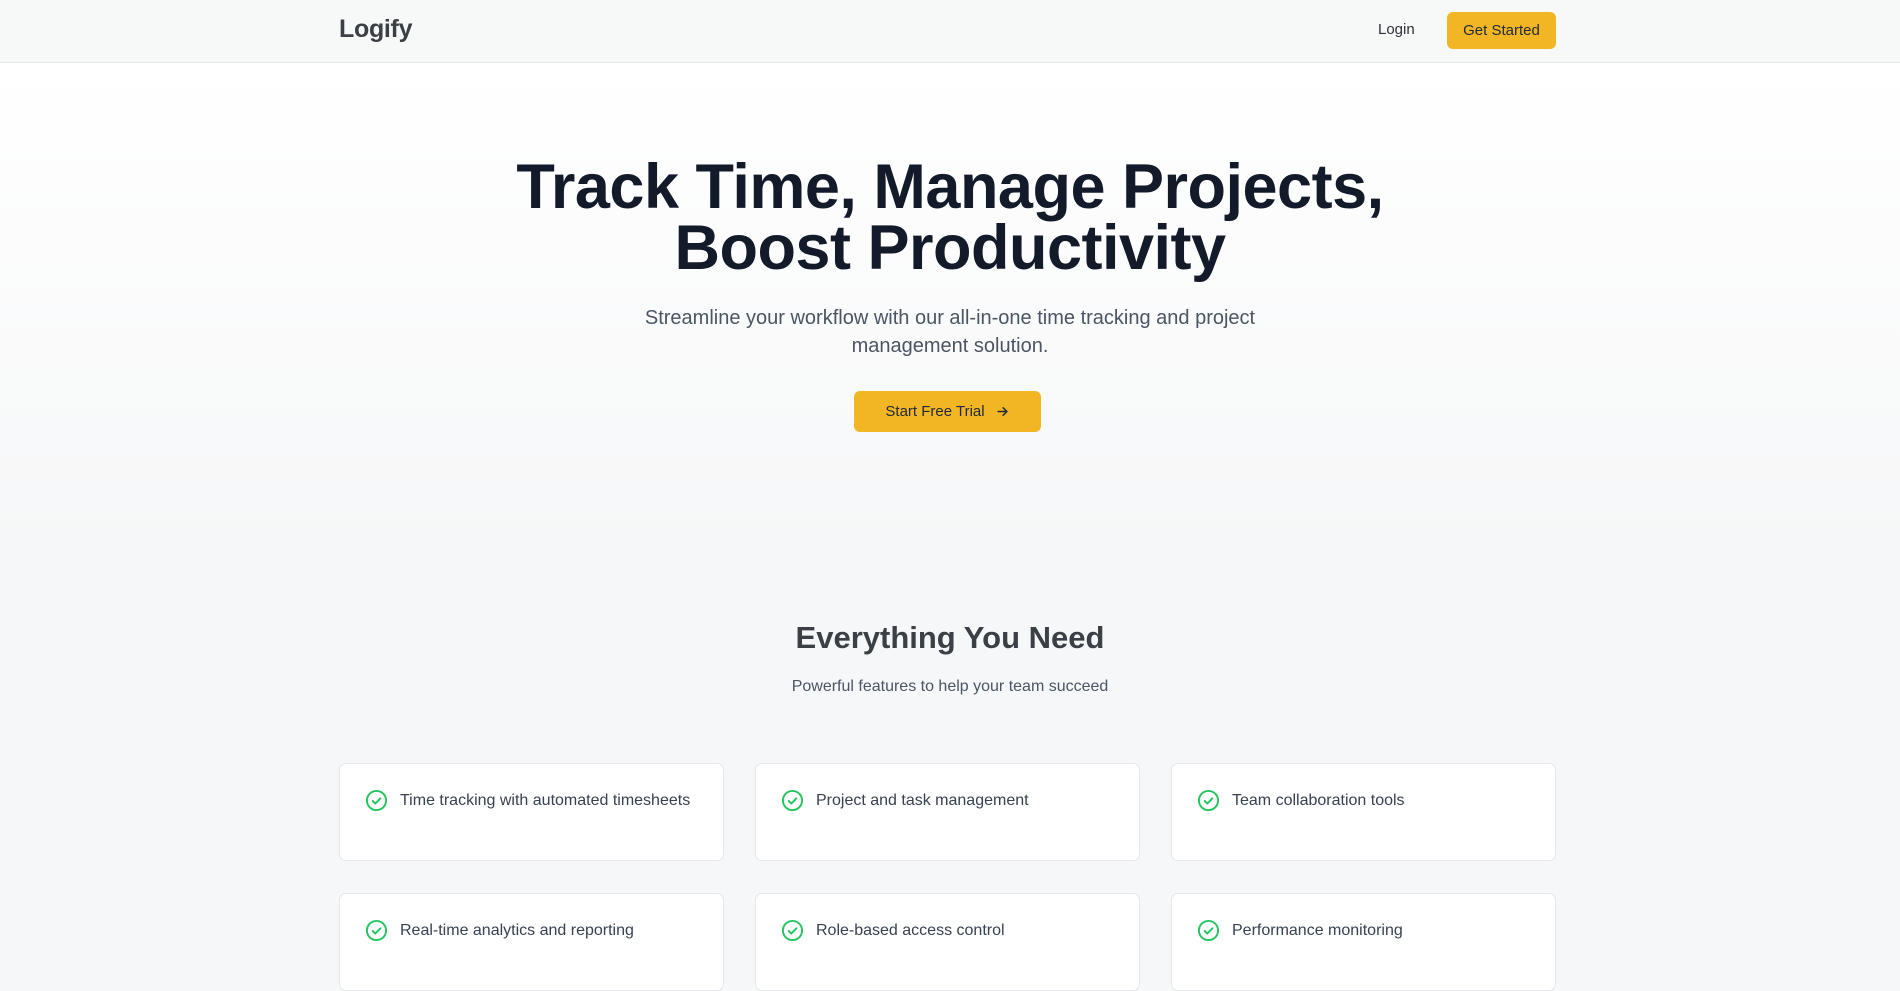  Describe the element at coordinates (935, 411) in the screenshot. I see `start-free-trial-label: Start Free Trial` at that location.